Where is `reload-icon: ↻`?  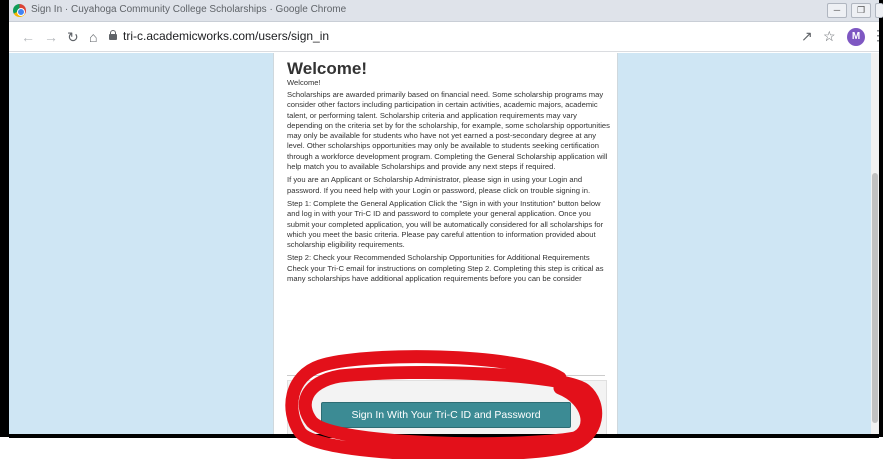 reload-icon: ↻ is located at coordinates (73, 37).